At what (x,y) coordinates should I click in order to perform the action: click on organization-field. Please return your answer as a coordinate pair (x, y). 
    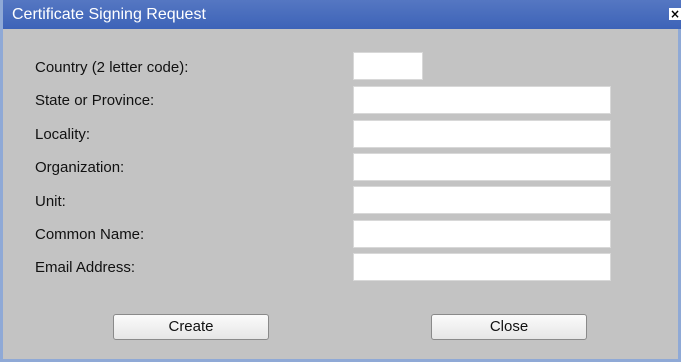
    Looking at the image, I should click on (482, 167).